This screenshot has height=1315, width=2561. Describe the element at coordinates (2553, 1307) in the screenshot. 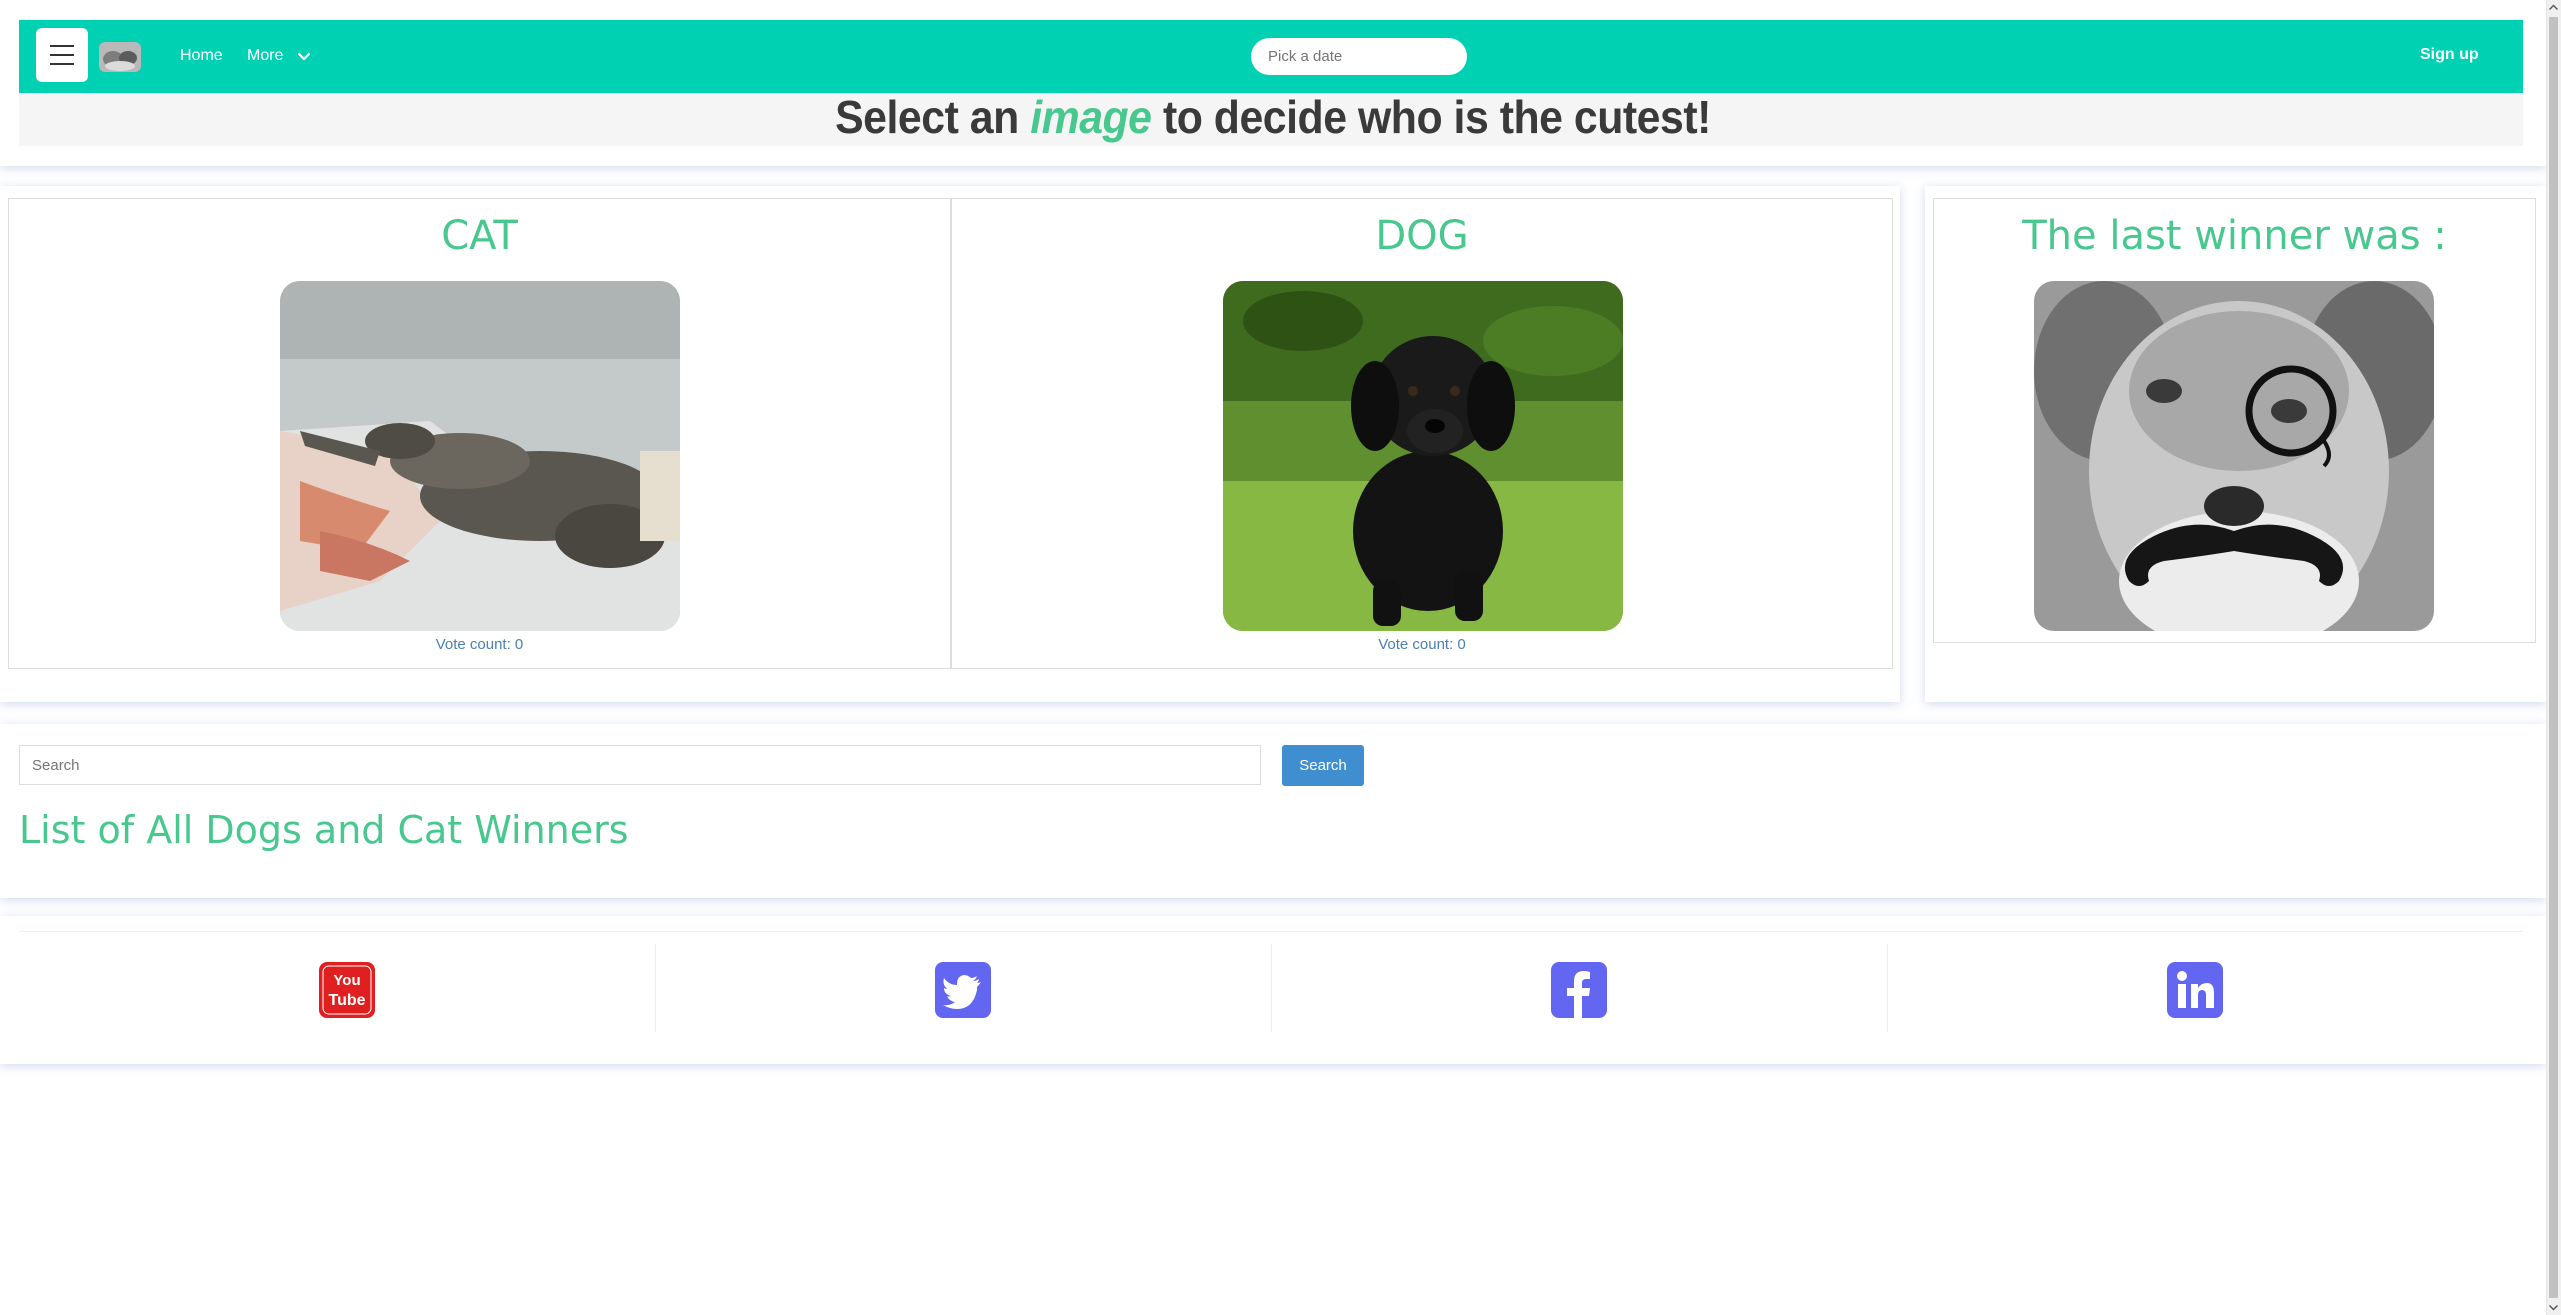

I see `scroll-down-icon` at that location.